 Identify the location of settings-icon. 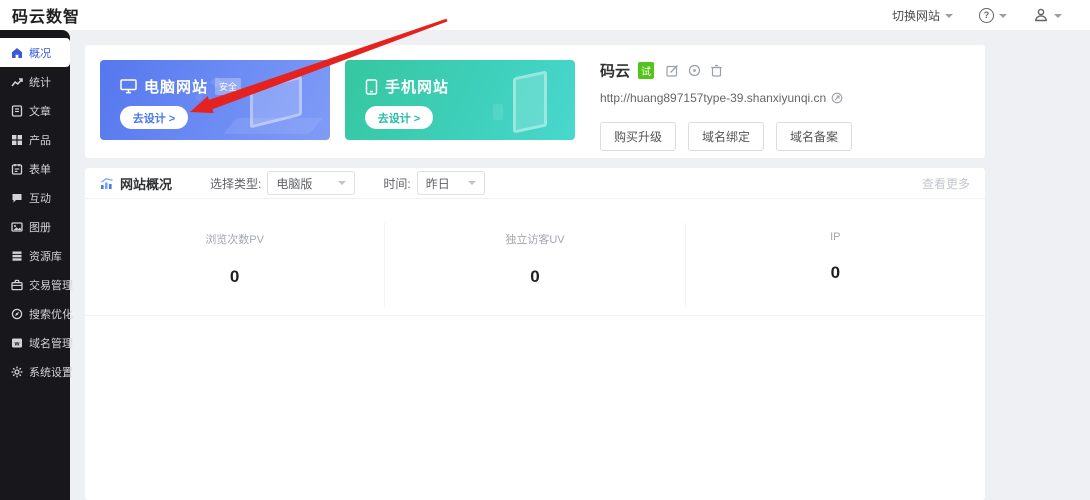
(17, 371).